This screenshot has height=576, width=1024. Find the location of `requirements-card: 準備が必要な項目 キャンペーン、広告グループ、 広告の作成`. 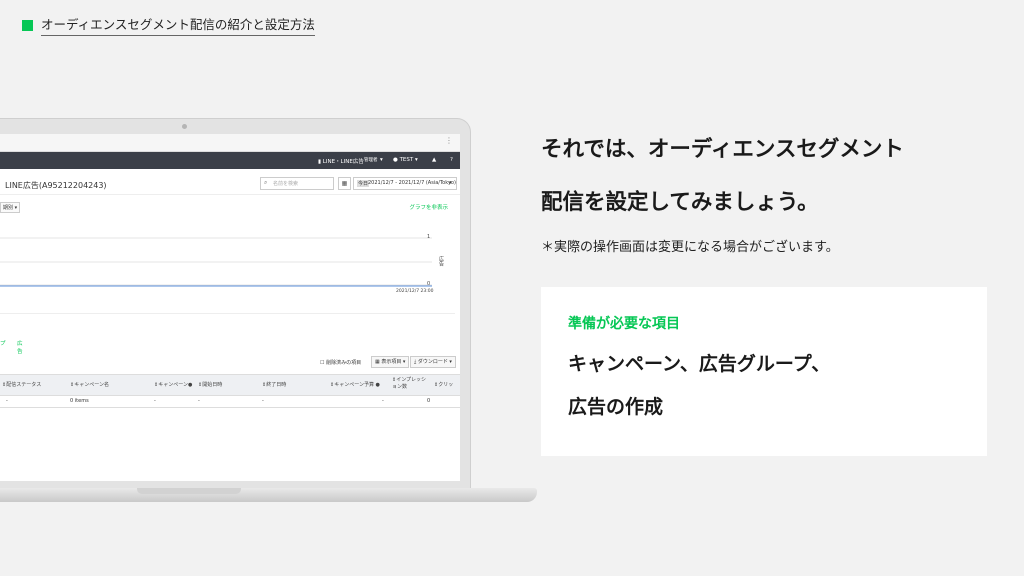

requirements-card: 準備が必要な項目 キャンペーン、広告グループ、 広告の作成 is located at coordinates (764, 371).